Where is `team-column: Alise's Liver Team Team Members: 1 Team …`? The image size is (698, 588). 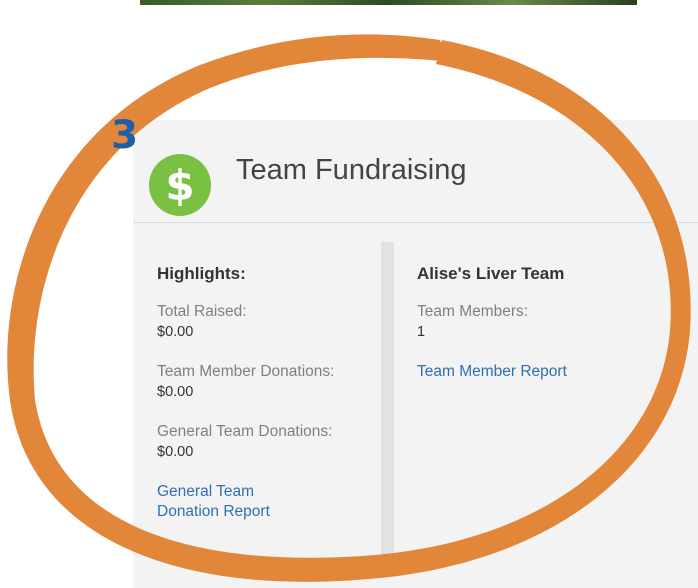 team-column: Alise's Liver Team Team Members: 1 Team … is located at coordinates (547, 323).